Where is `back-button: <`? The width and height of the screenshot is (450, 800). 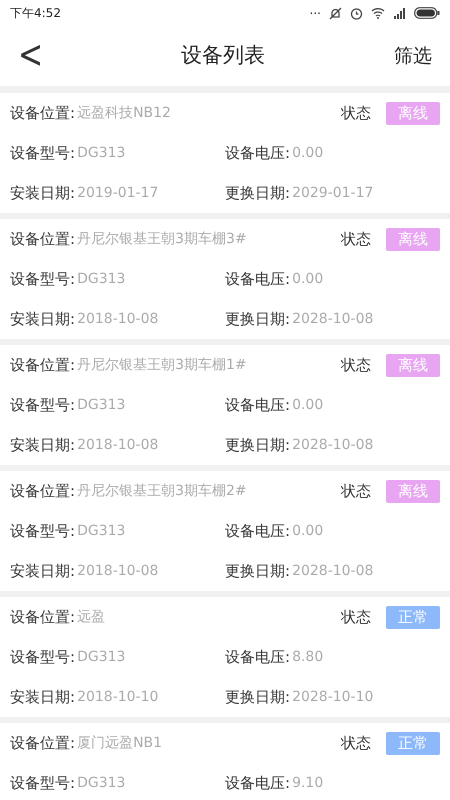 back-button: < is located at coordinates (31, 56).